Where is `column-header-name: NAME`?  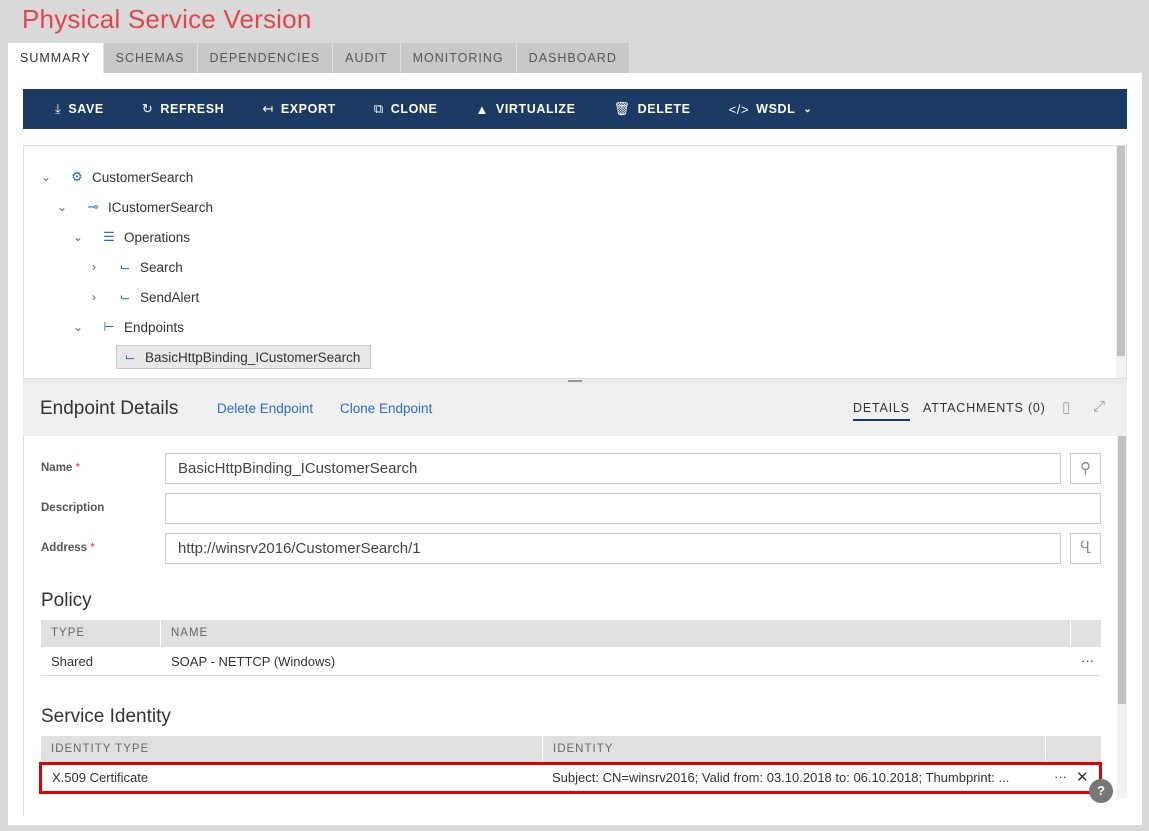 column-header-name: NAME is located at coordinates (616, 633).